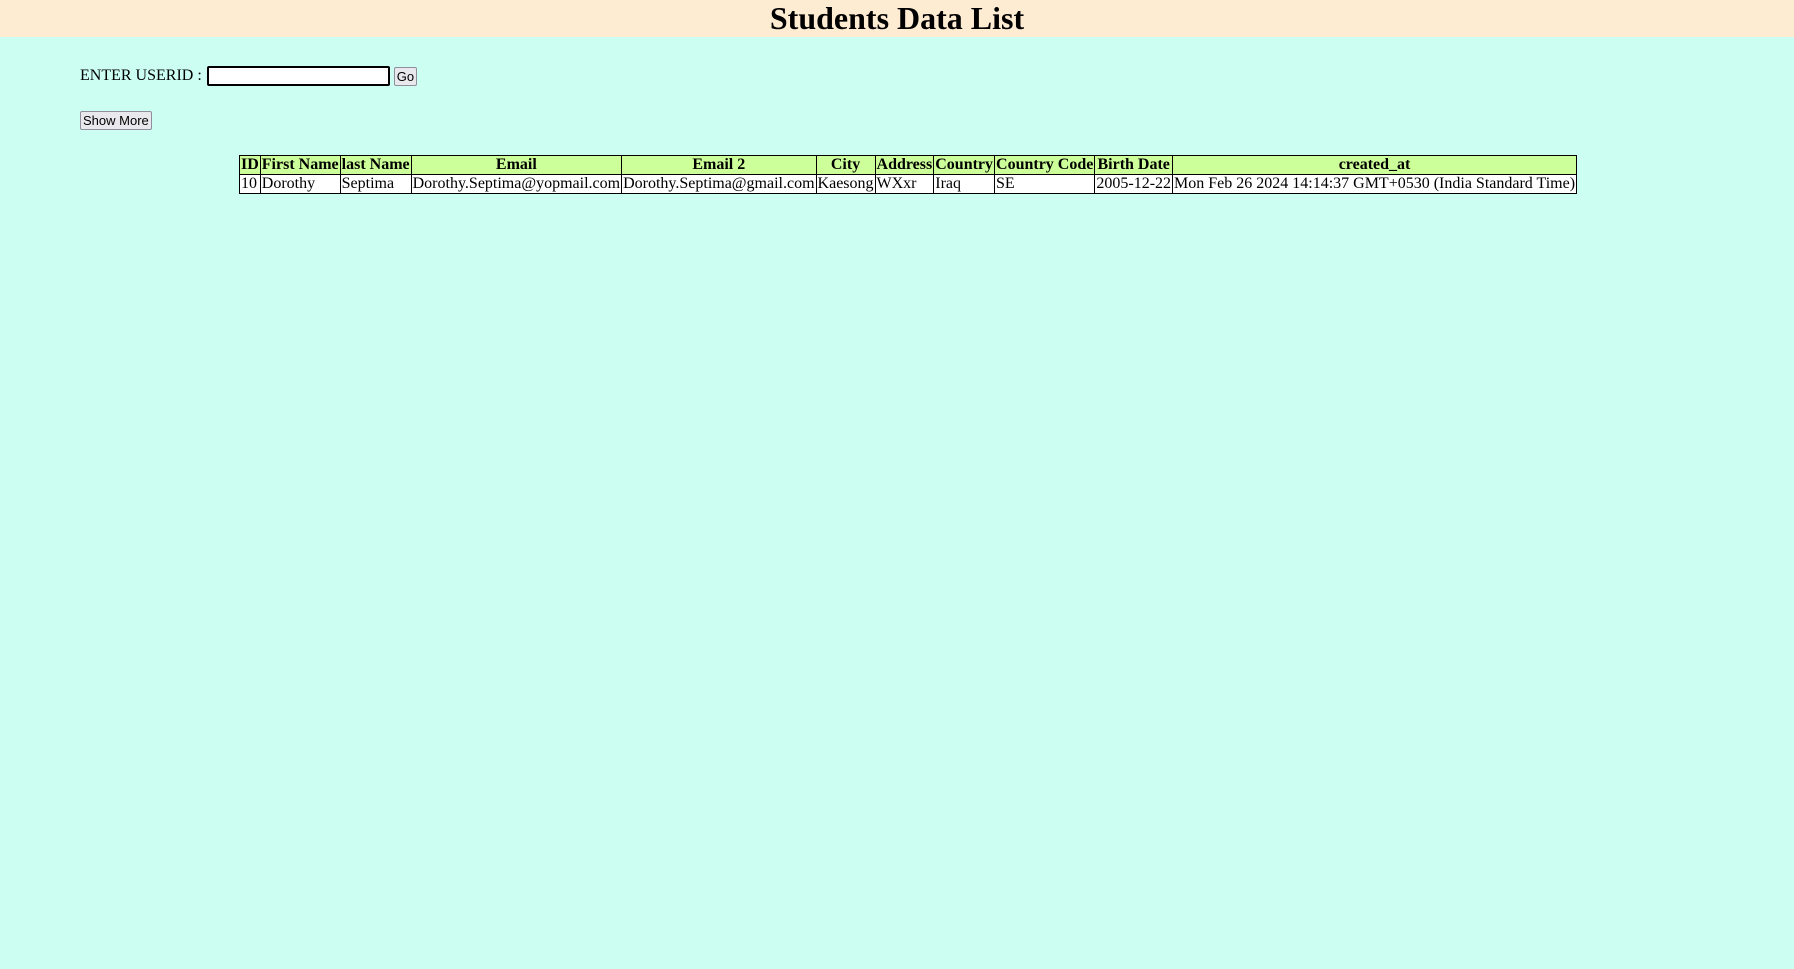 The width and height of the screenshot is (1794, 969). I want to click on cell-first-name: Dorothy, so click(300, 184).